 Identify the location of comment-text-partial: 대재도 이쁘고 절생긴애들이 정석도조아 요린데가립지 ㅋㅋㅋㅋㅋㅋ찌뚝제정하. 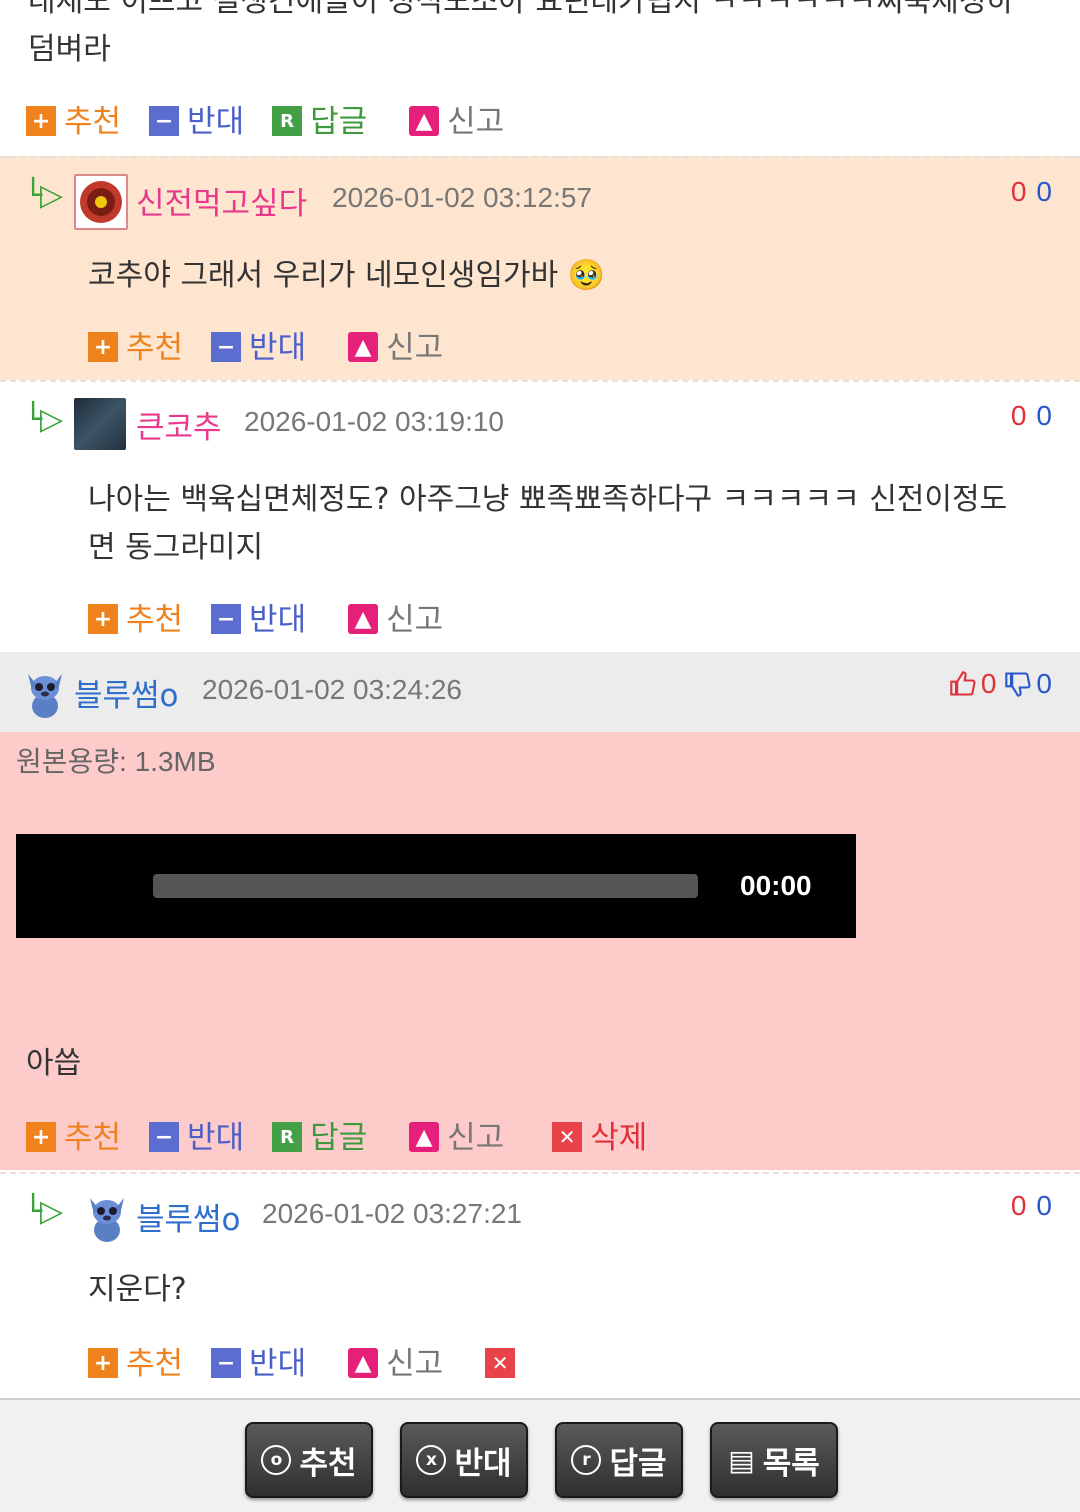
(521, 9).